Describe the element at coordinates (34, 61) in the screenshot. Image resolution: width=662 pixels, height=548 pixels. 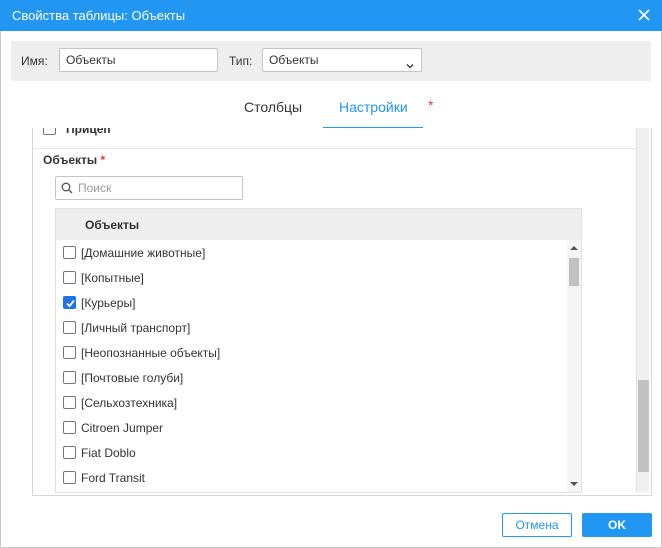
I see `name-label: Имя:` at that location.